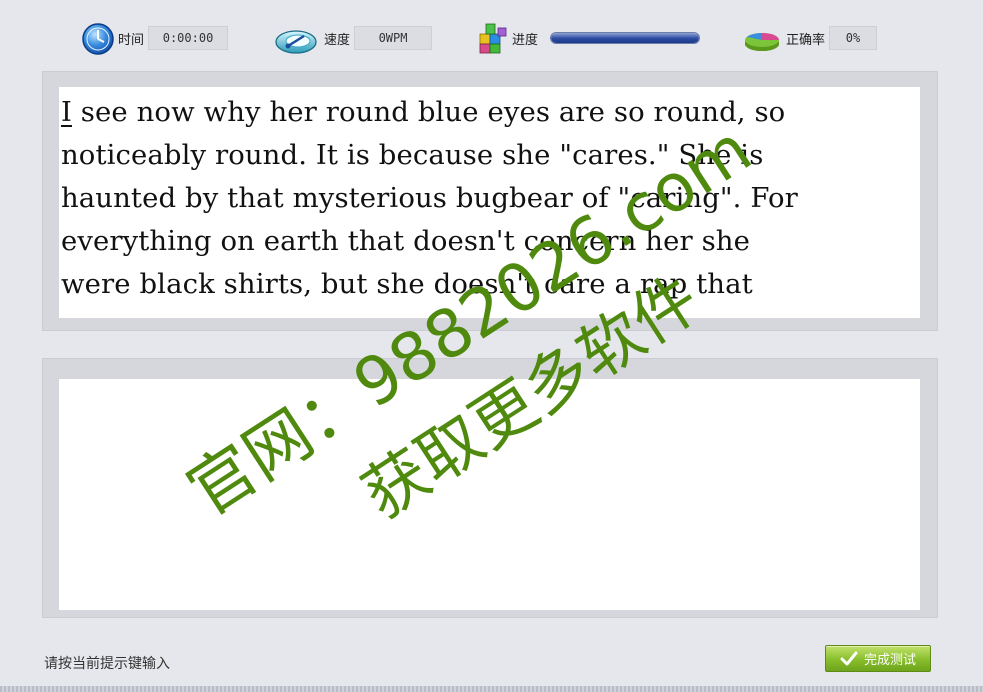  What do you see at coordinates (107, 664) in the screenshot?
I see `hint-text: 请按当前提示键输入` at bounding box center [107, 664].